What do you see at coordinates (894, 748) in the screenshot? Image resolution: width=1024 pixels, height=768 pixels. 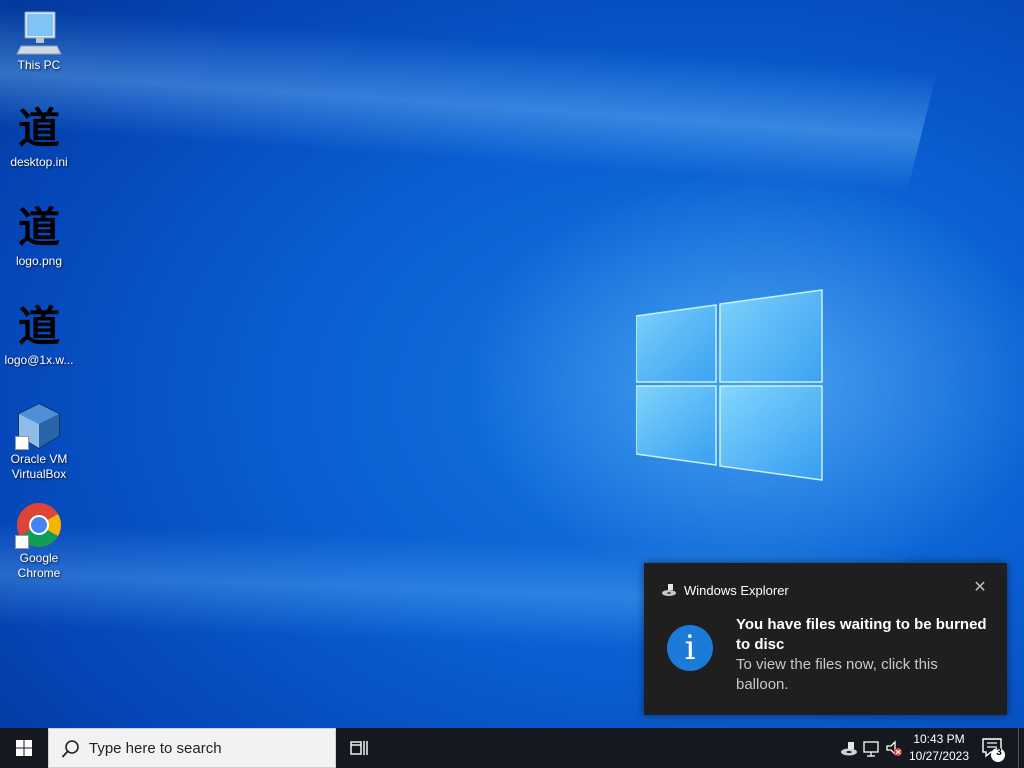 I see `speaker-muted-icon` at bounding box center [894, 748].